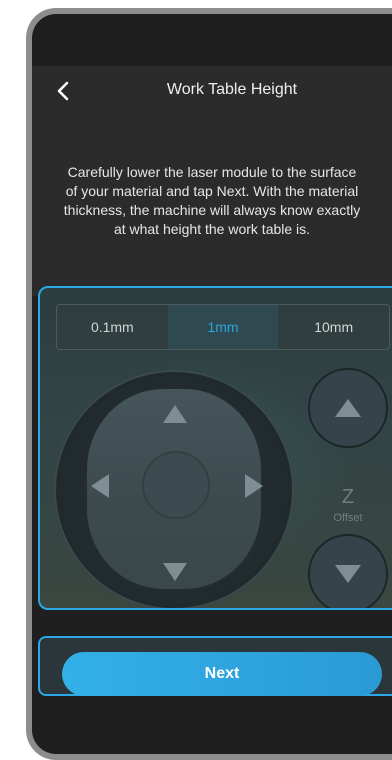 The image size is (392, 760). I want to click on move-up-arrow-icon, so click(175, 414).